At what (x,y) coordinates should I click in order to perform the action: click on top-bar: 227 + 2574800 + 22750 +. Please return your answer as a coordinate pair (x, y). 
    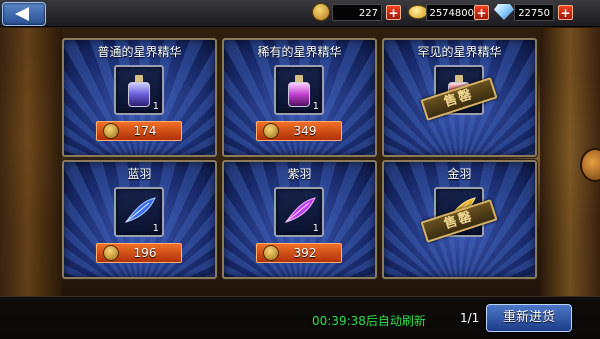
    Looking at the image, I should click on (300, 13).